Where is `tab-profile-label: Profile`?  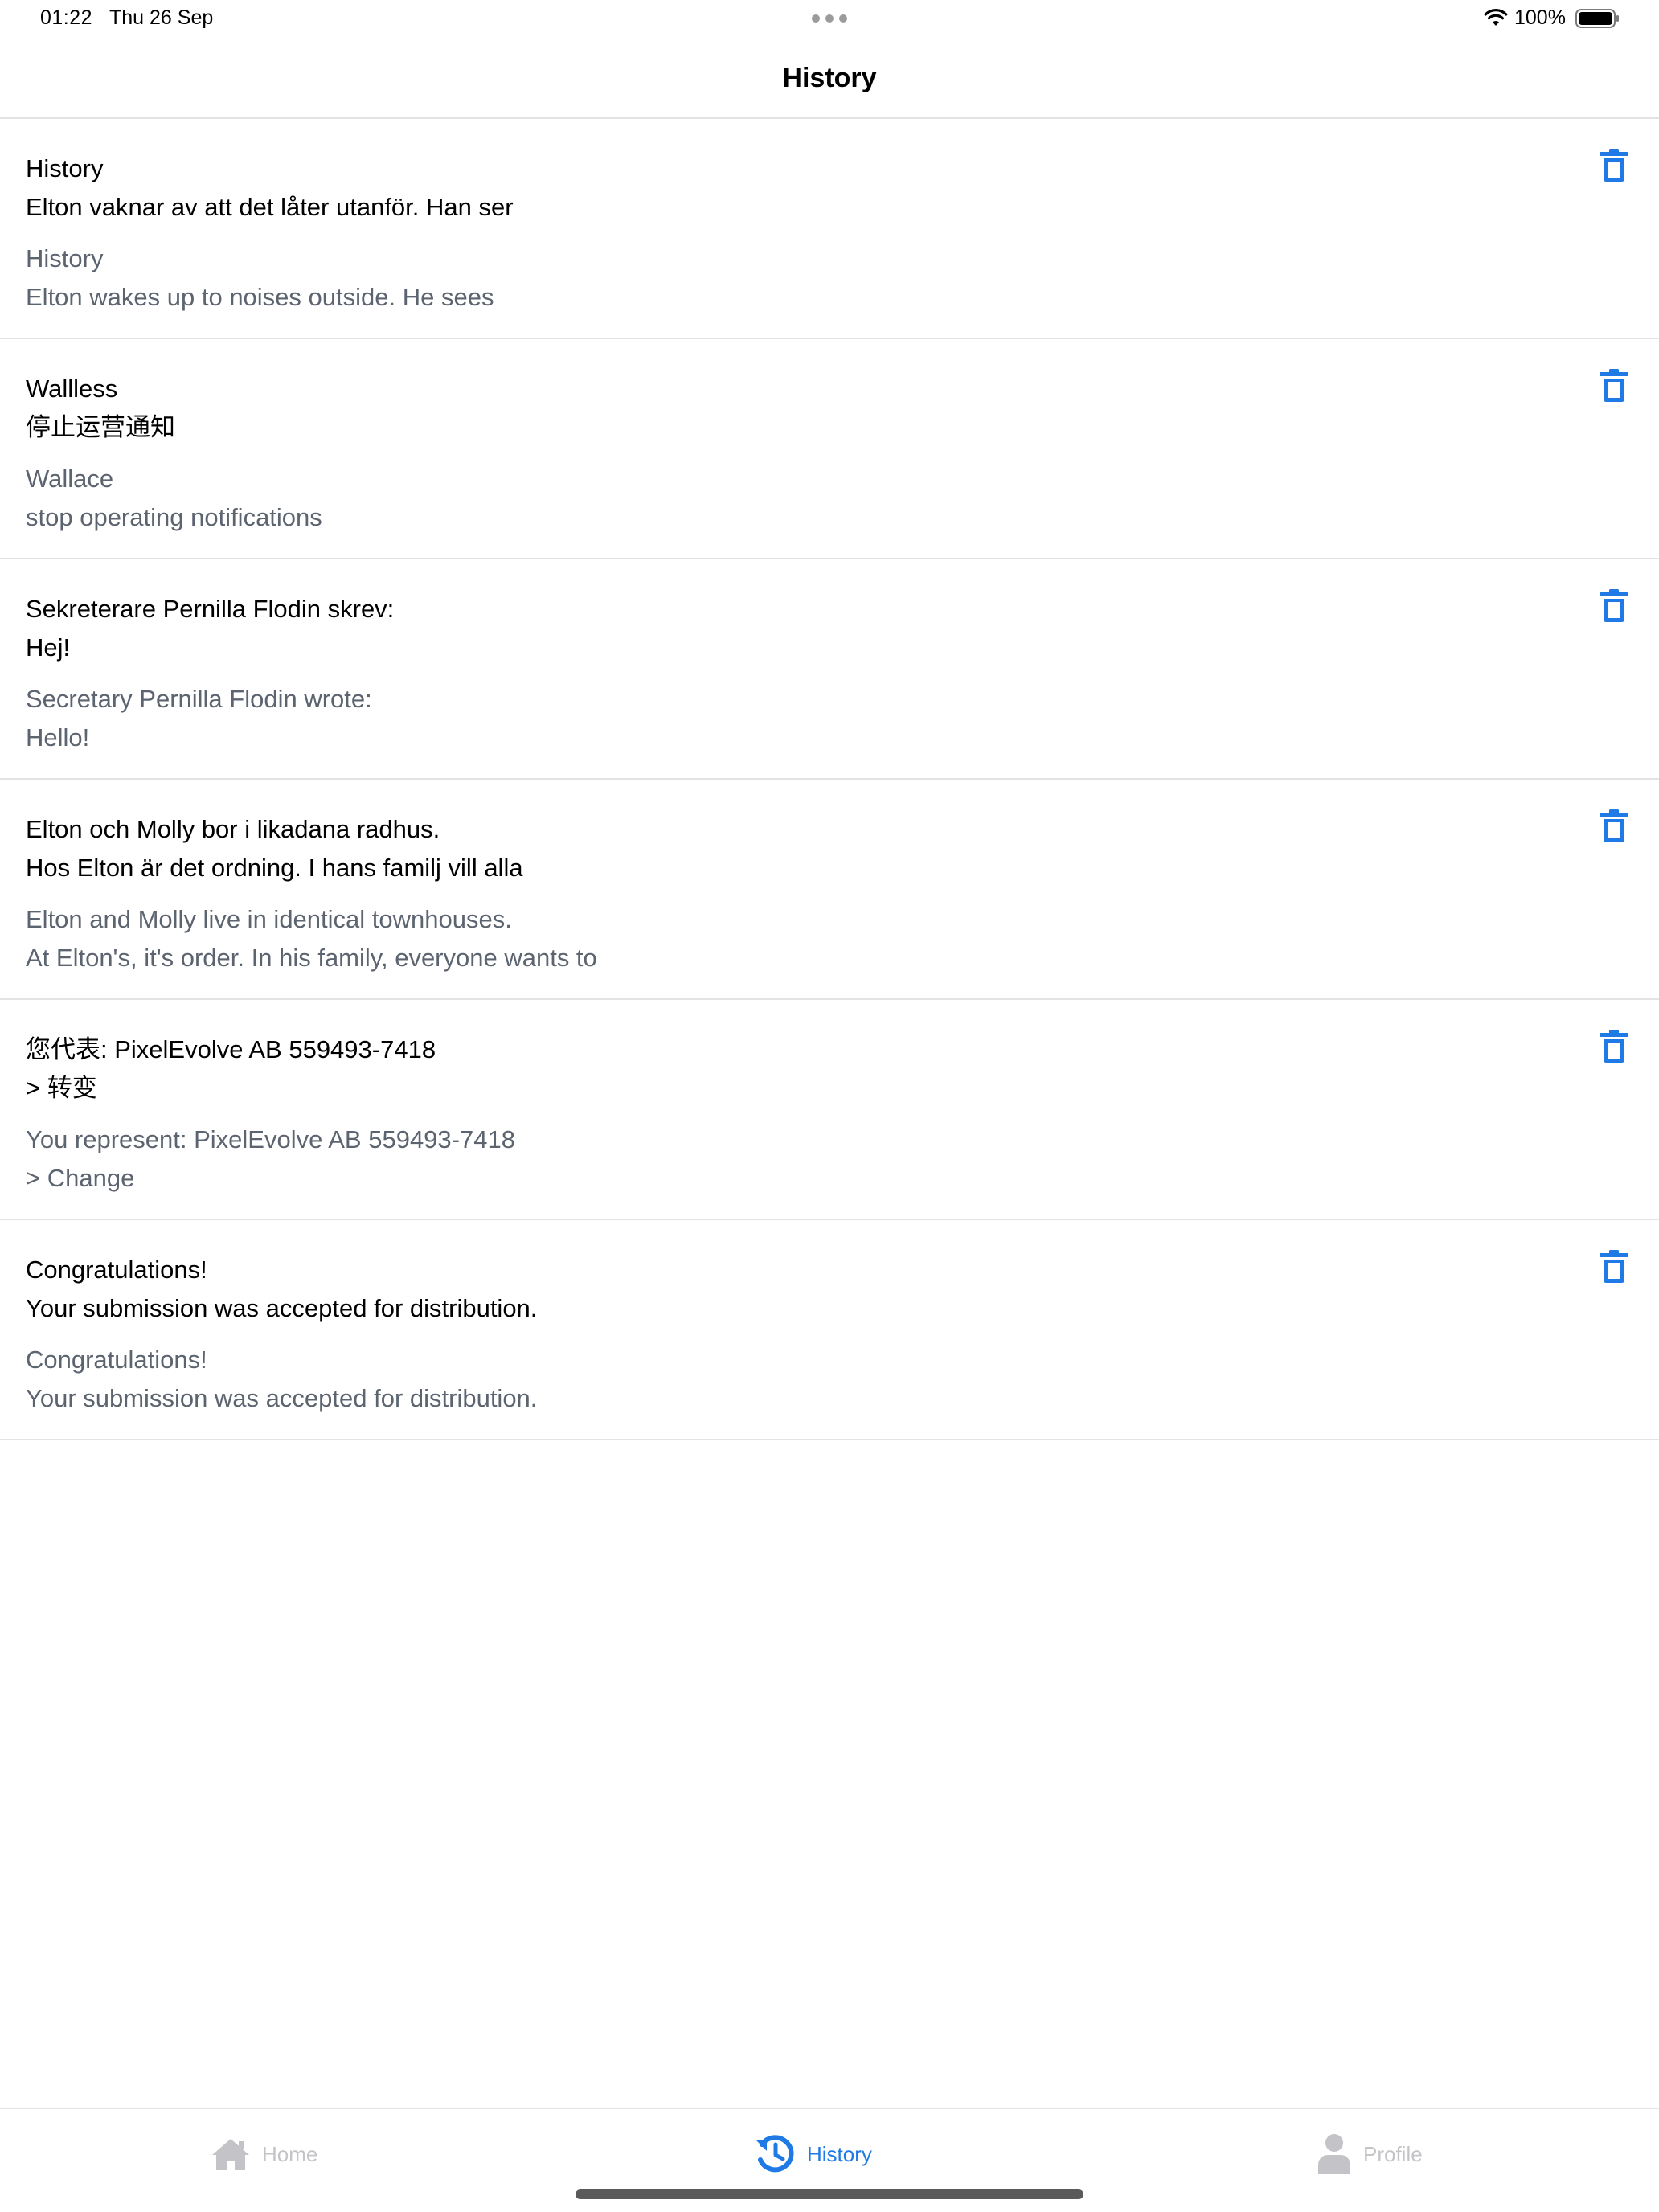 tab-profile-label: Profile is located at coordinates (1393, 2153).